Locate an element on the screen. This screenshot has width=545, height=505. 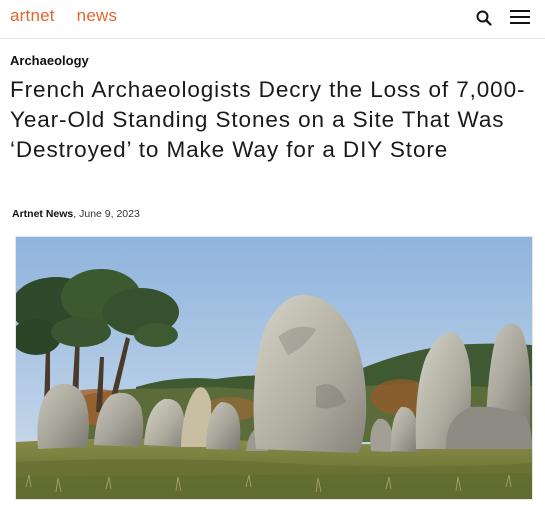
top-navigation-bar: artnet news is located at coordinates (272, 19).